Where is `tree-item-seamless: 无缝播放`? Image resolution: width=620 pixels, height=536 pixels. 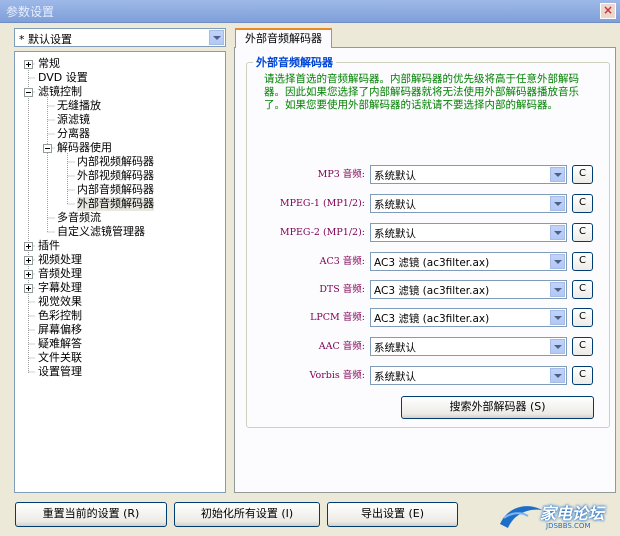 tree-item-seamless: 无缝播放 is located at coordinates (79, 106).